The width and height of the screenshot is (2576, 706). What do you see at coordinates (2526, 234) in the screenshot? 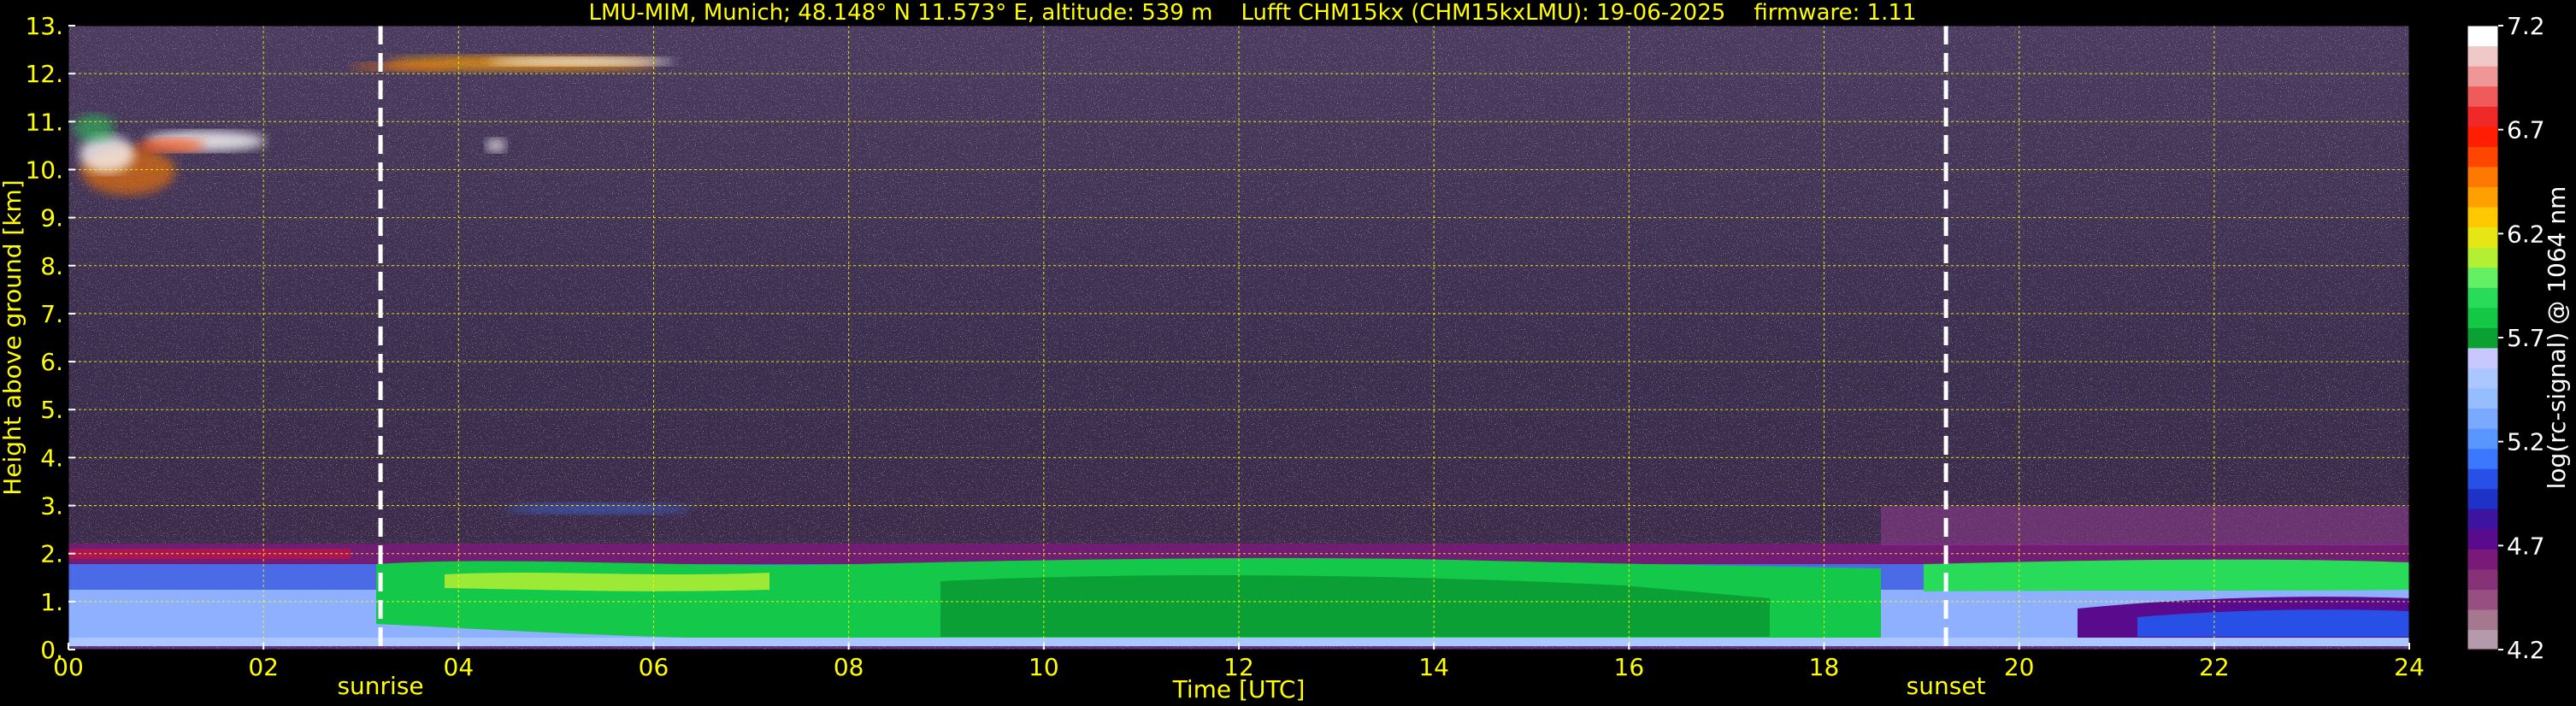
I see `colorbar-tick-label: 6.2` at bounding box center [2526, 234].